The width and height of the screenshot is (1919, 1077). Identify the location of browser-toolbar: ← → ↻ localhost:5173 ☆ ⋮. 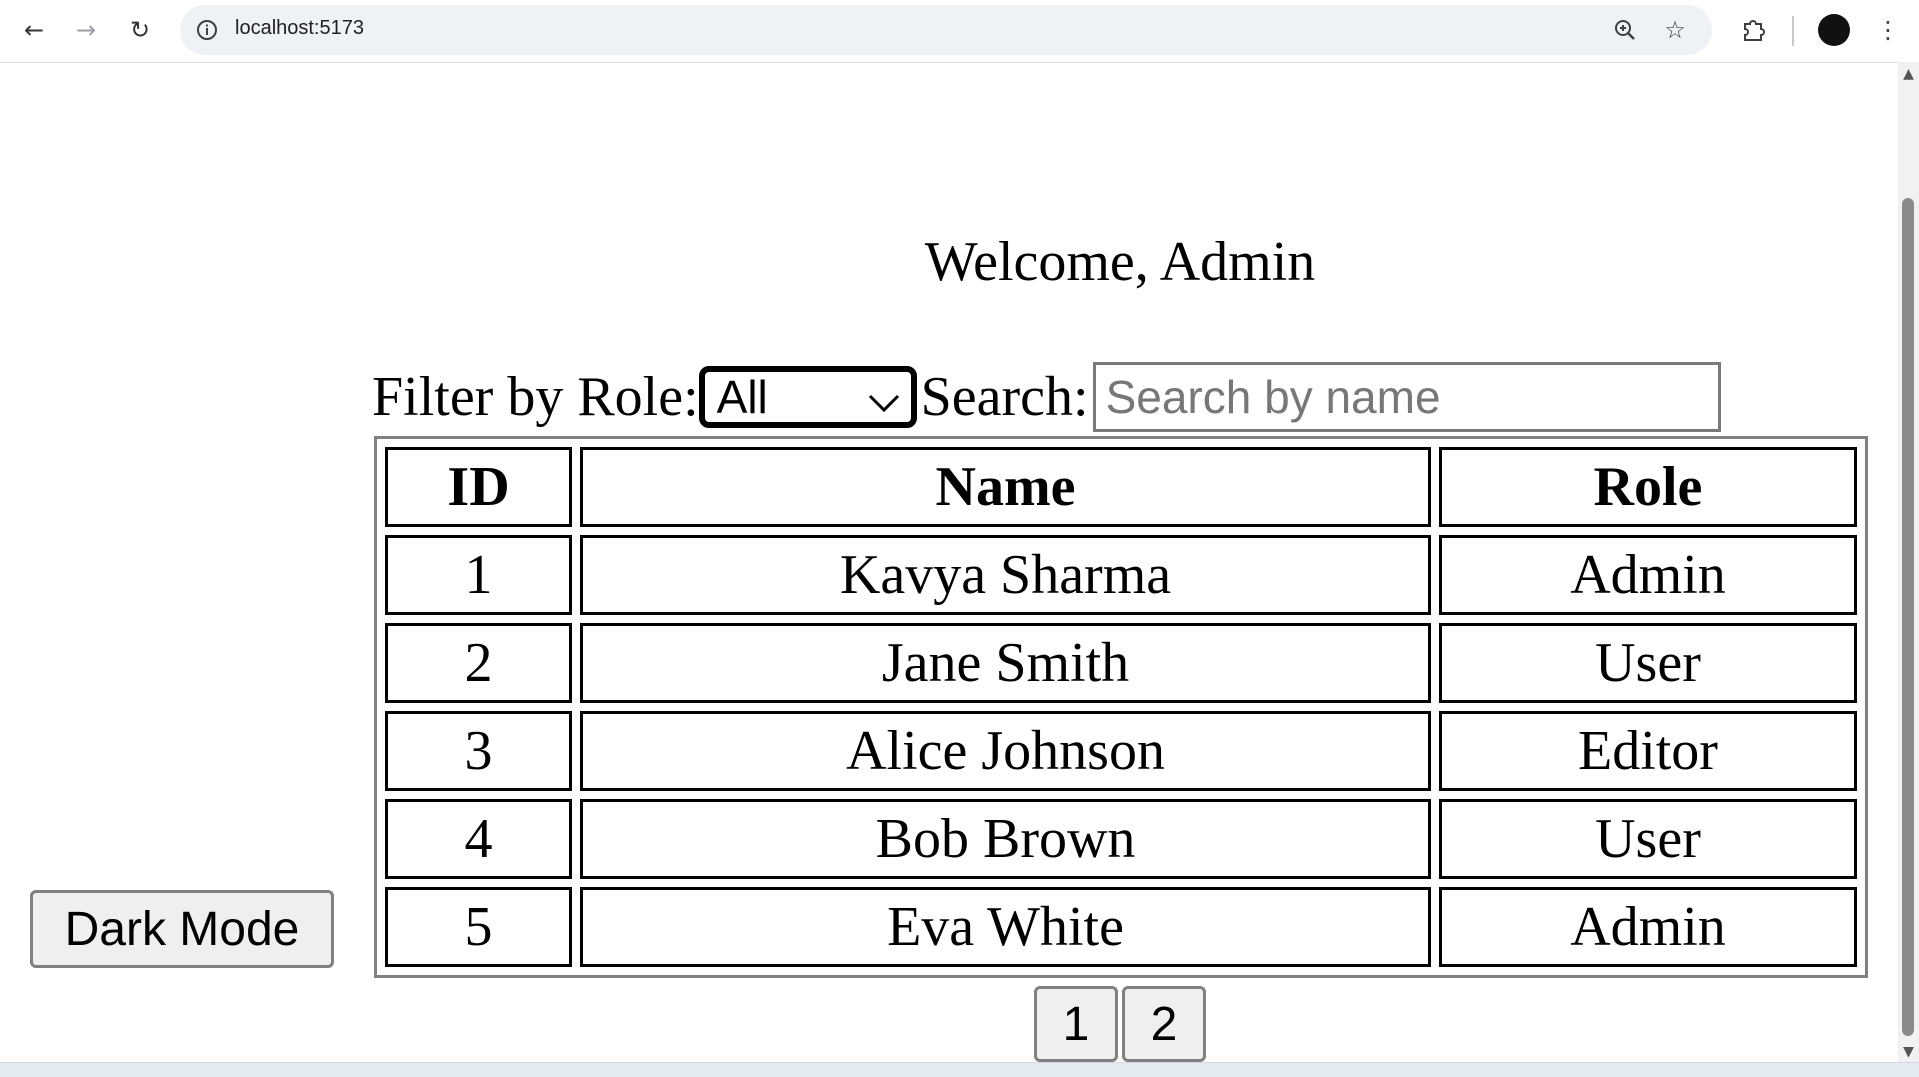
(959, 31).